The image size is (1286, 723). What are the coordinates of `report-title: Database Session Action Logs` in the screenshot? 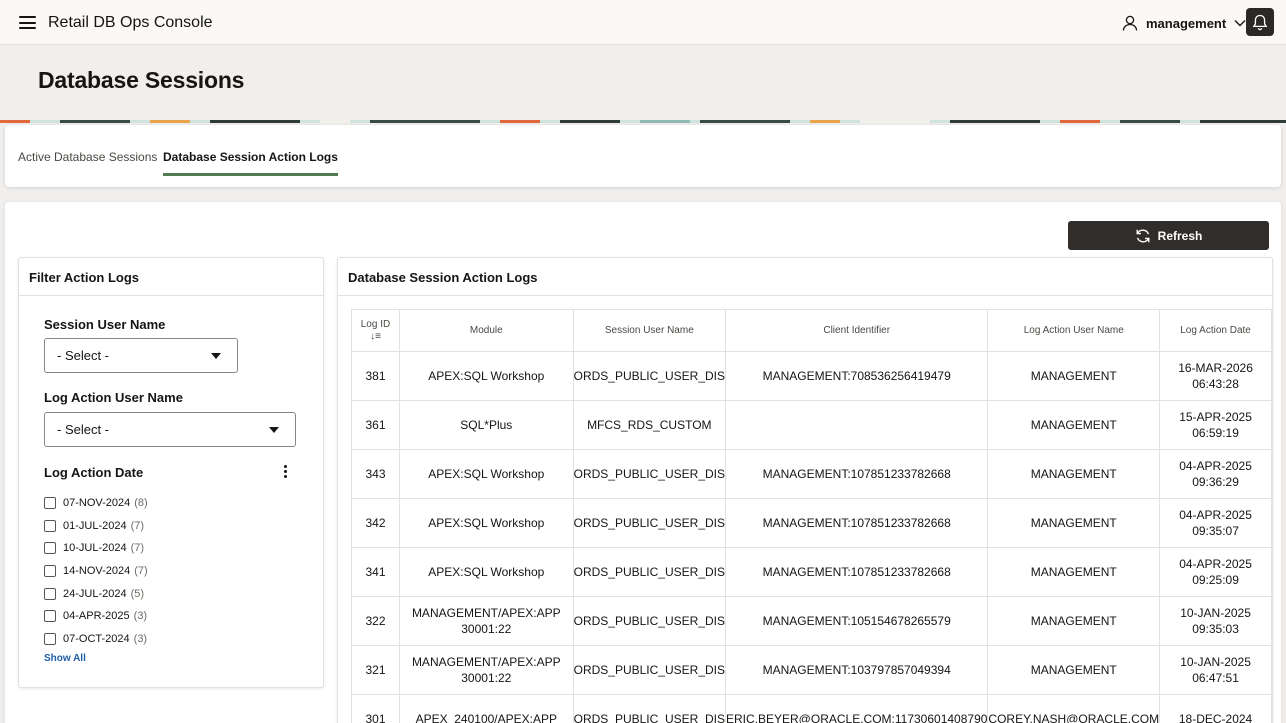 It's located at (805, 277).